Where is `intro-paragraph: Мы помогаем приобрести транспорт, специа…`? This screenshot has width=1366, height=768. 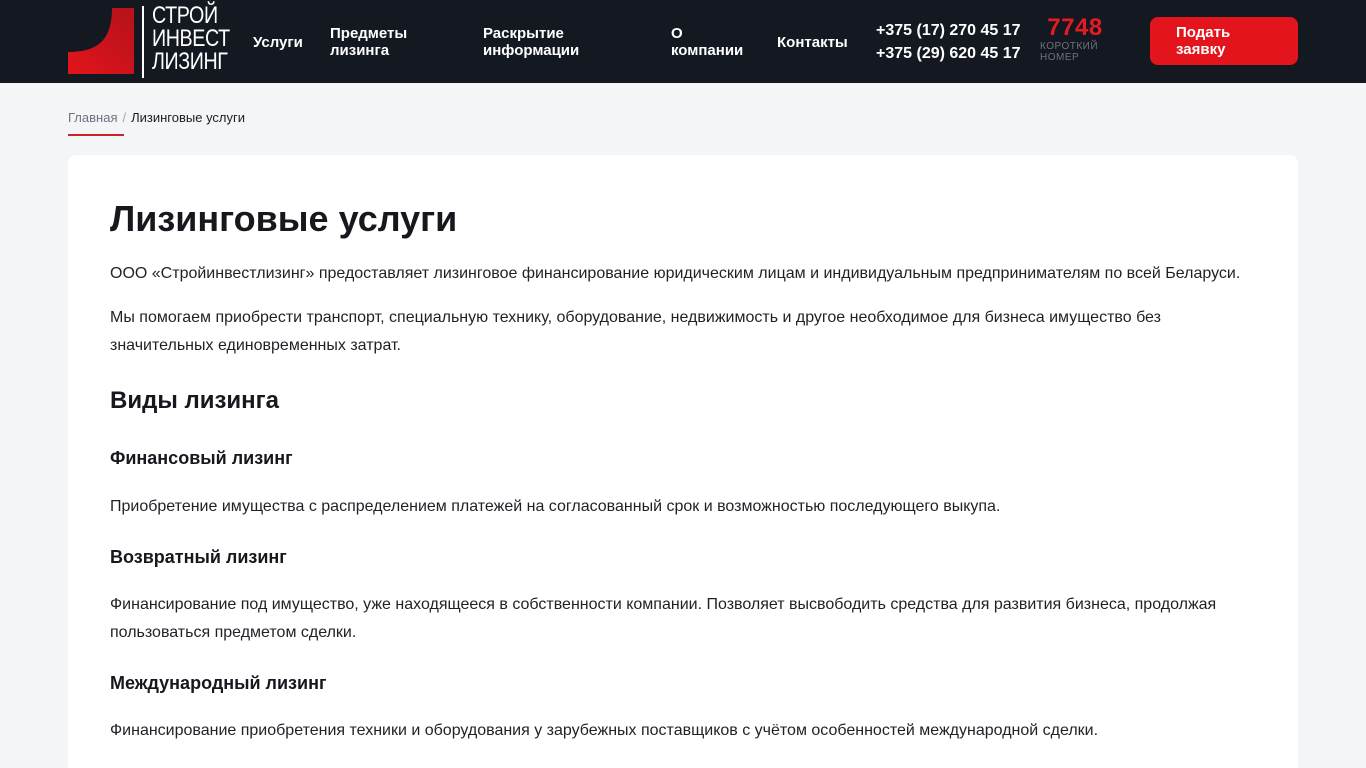
intro-paragraph: Мы помогаем приобрести транспорт, специа… is located at coordinates (635, 331).